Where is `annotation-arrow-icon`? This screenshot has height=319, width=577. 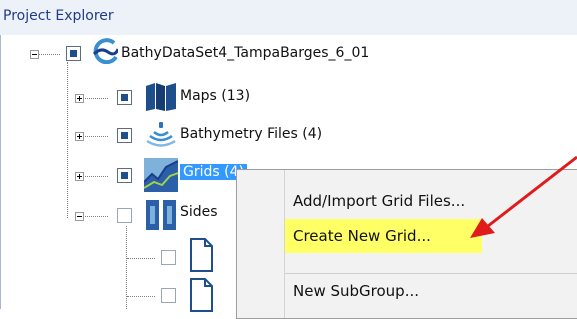
annotation-arrow-icon is located at coordinates (523, 196).